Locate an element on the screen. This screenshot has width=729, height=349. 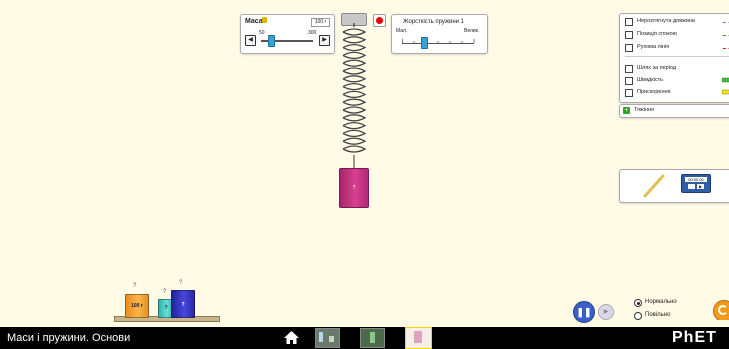
screen-lab-icon is located at coordinates (418, 338).